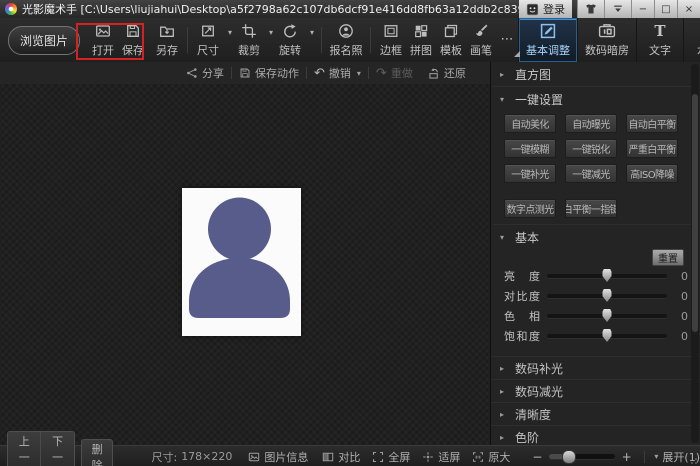  I want to click on menu-icon, so click(618, 9).